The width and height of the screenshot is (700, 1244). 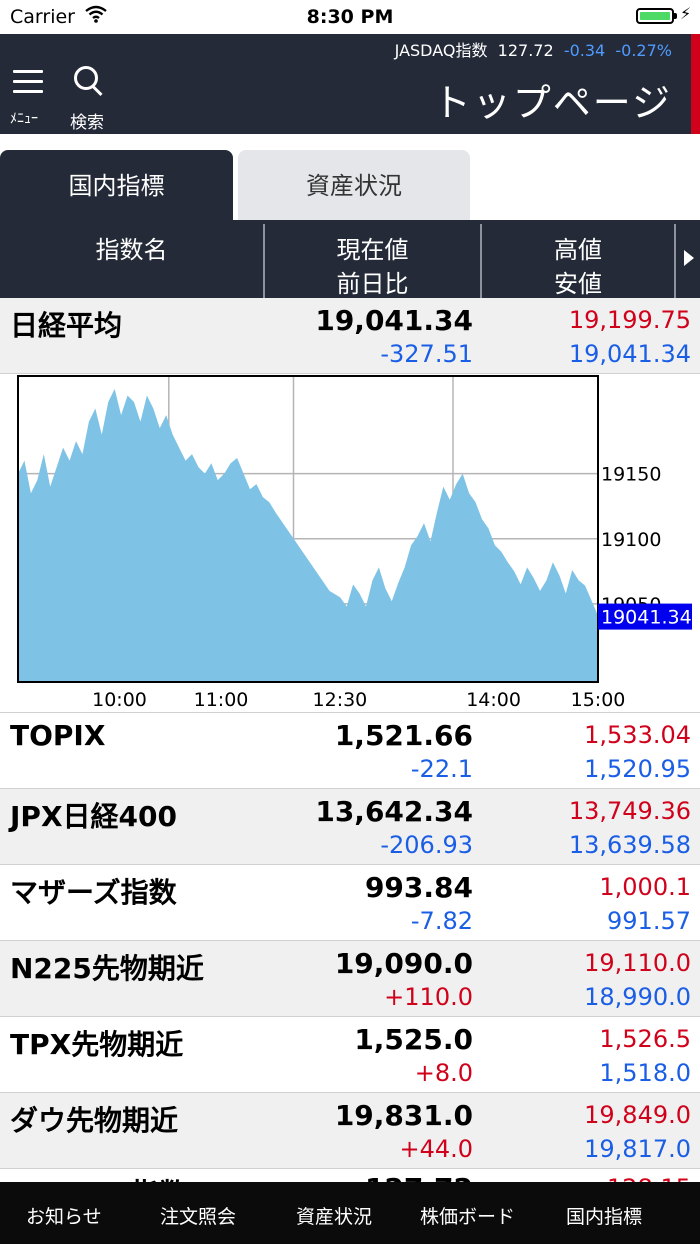 What do you see at coordinates (419, 1177) in the screenshot?
I see `current-value: 127.72` at bounding box center [419, 1177].